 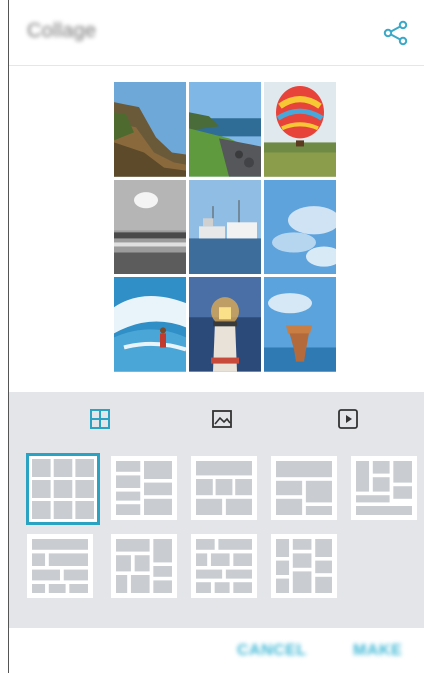 I want to click on tab-layout, so click(x=100, y=419).